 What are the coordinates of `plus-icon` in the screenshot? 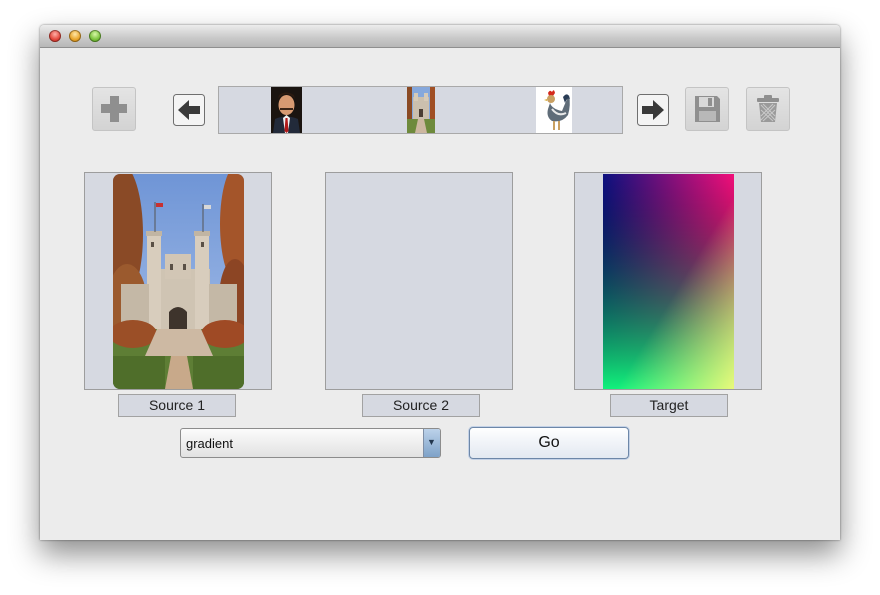 It's located at (114, 109).